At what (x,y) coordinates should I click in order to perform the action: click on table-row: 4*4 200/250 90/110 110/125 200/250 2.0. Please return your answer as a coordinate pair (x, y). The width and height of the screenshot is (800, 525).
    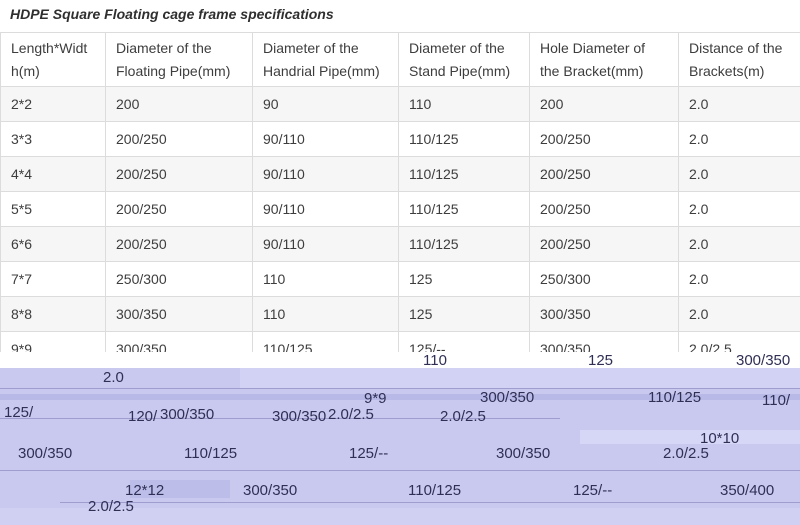
    Looking at the image, I should click on (400, 174).